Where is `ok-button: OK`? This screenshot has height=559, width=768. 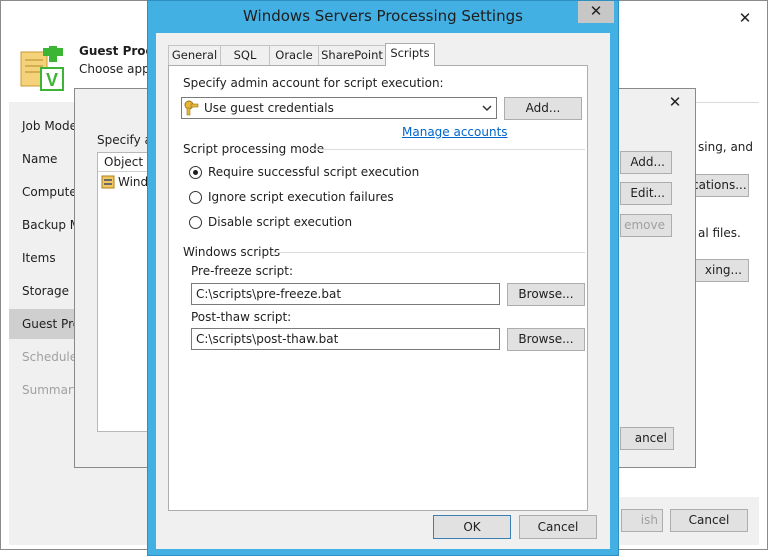 ok-button: OK is located at coordinates (472, 527).